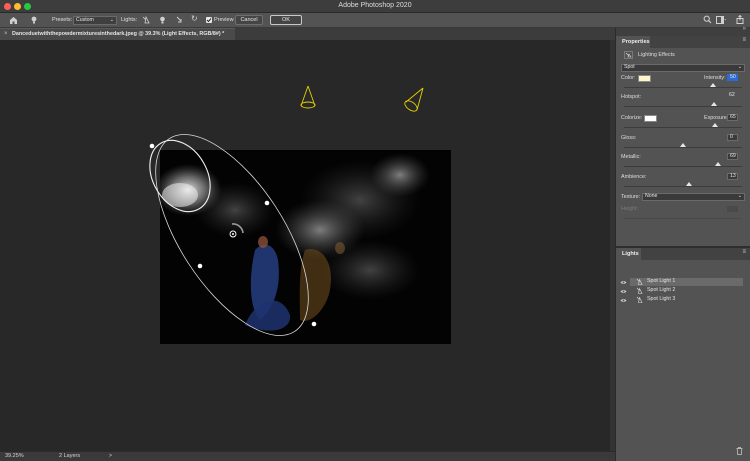 Image resolution: width=750 pixels, height=461 pixels. Describe the element at coordinates (95, 20) in the screenshot. I see `presets-dropdown: Custom ⌄` at that location.